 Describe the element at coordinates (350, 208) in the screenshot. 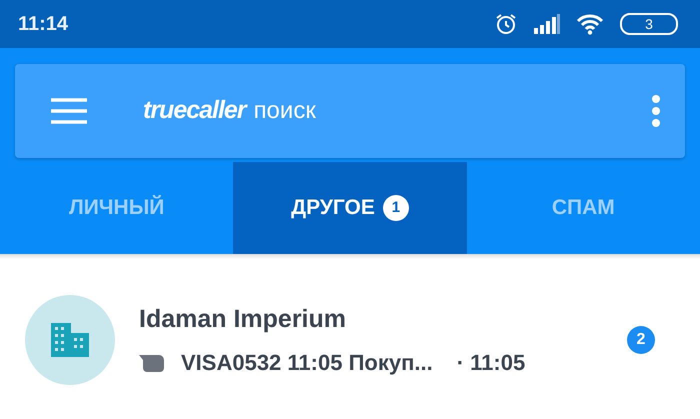

I see `tab: ДРУГОЕ 1` at that location.